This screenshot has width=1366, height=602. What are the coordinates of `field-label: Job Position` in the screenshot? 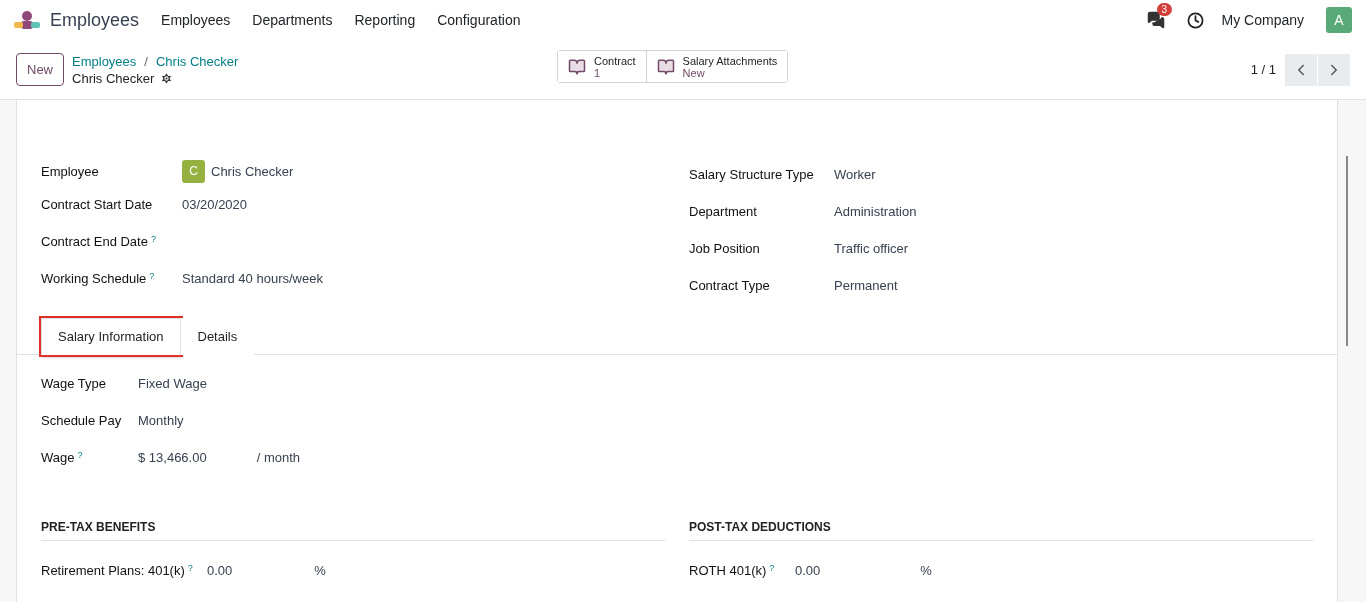 It's located at (724, 248).